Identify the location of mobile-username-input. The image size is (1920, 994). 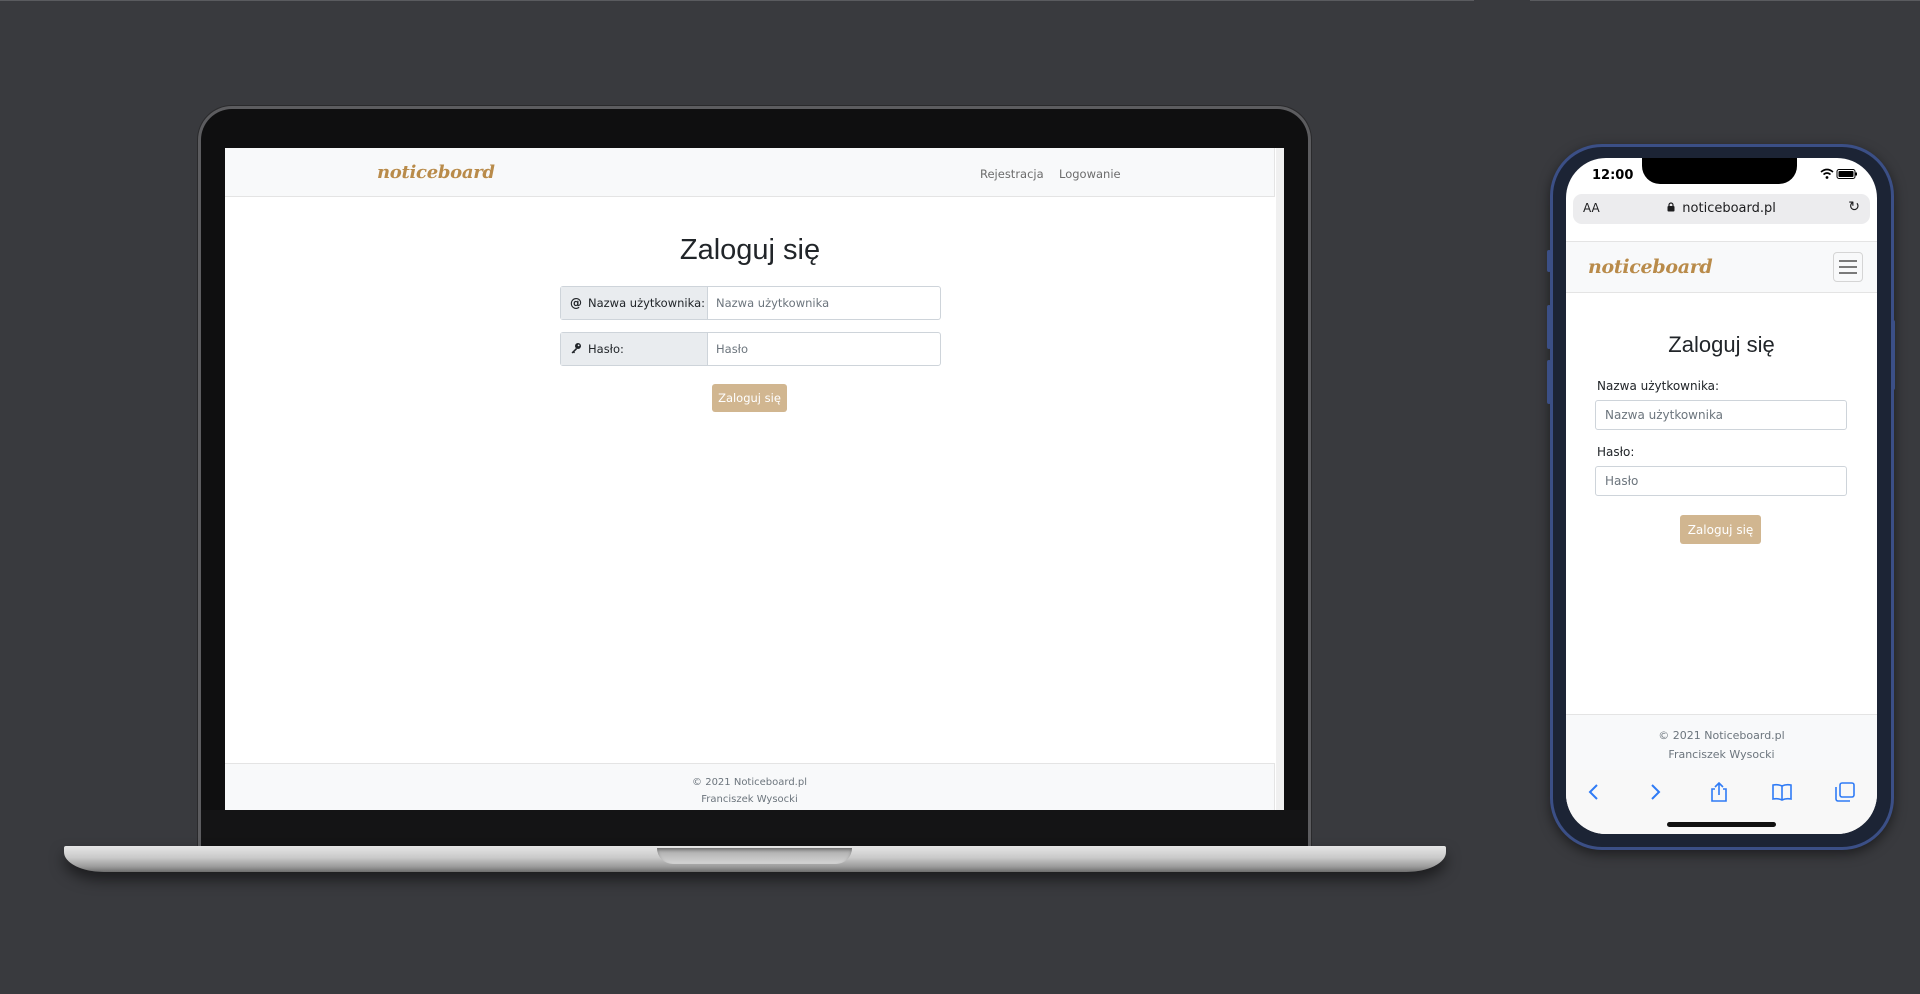
(1721, 415).